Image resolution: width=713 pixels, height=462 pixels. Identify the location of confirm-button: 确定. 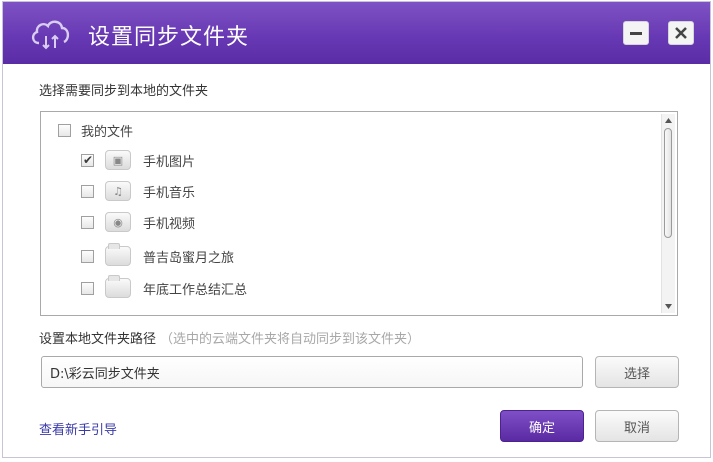
(542, 426).